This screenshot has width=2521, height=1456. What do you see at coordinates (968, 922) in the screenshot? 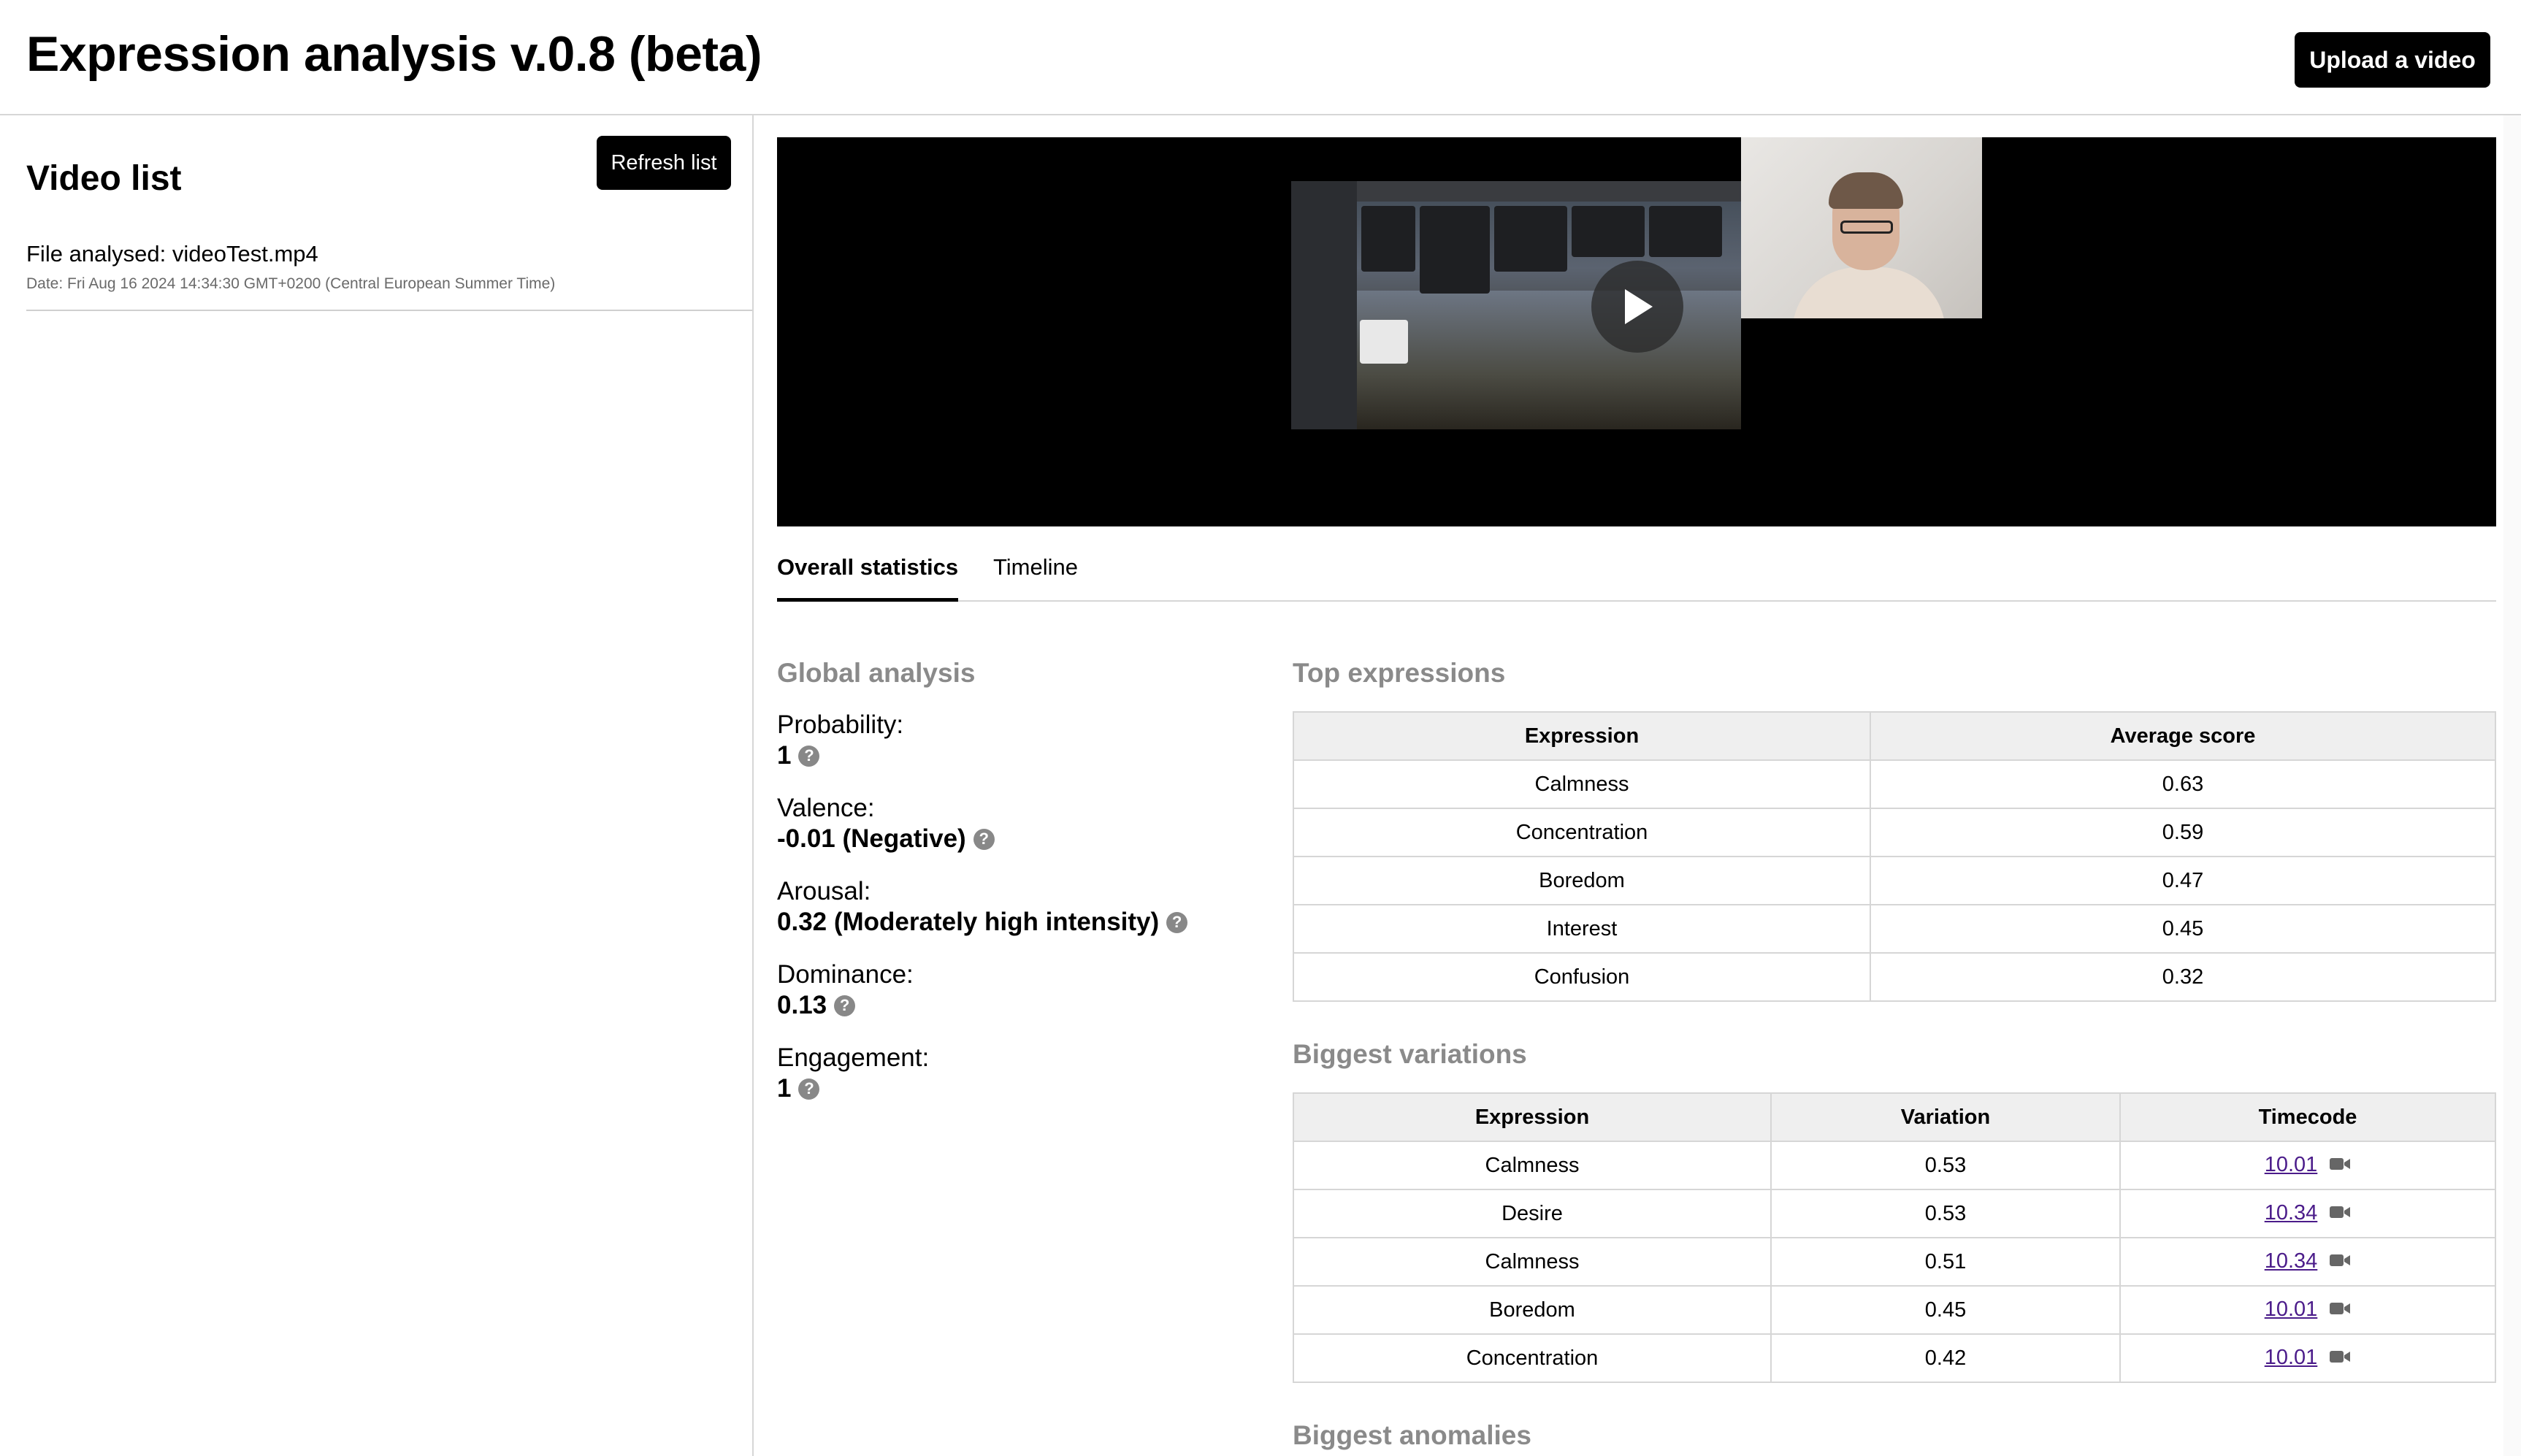
I see `stat-value: 0.32 (Moderately high intensity)` at bounding box center [968, 922].